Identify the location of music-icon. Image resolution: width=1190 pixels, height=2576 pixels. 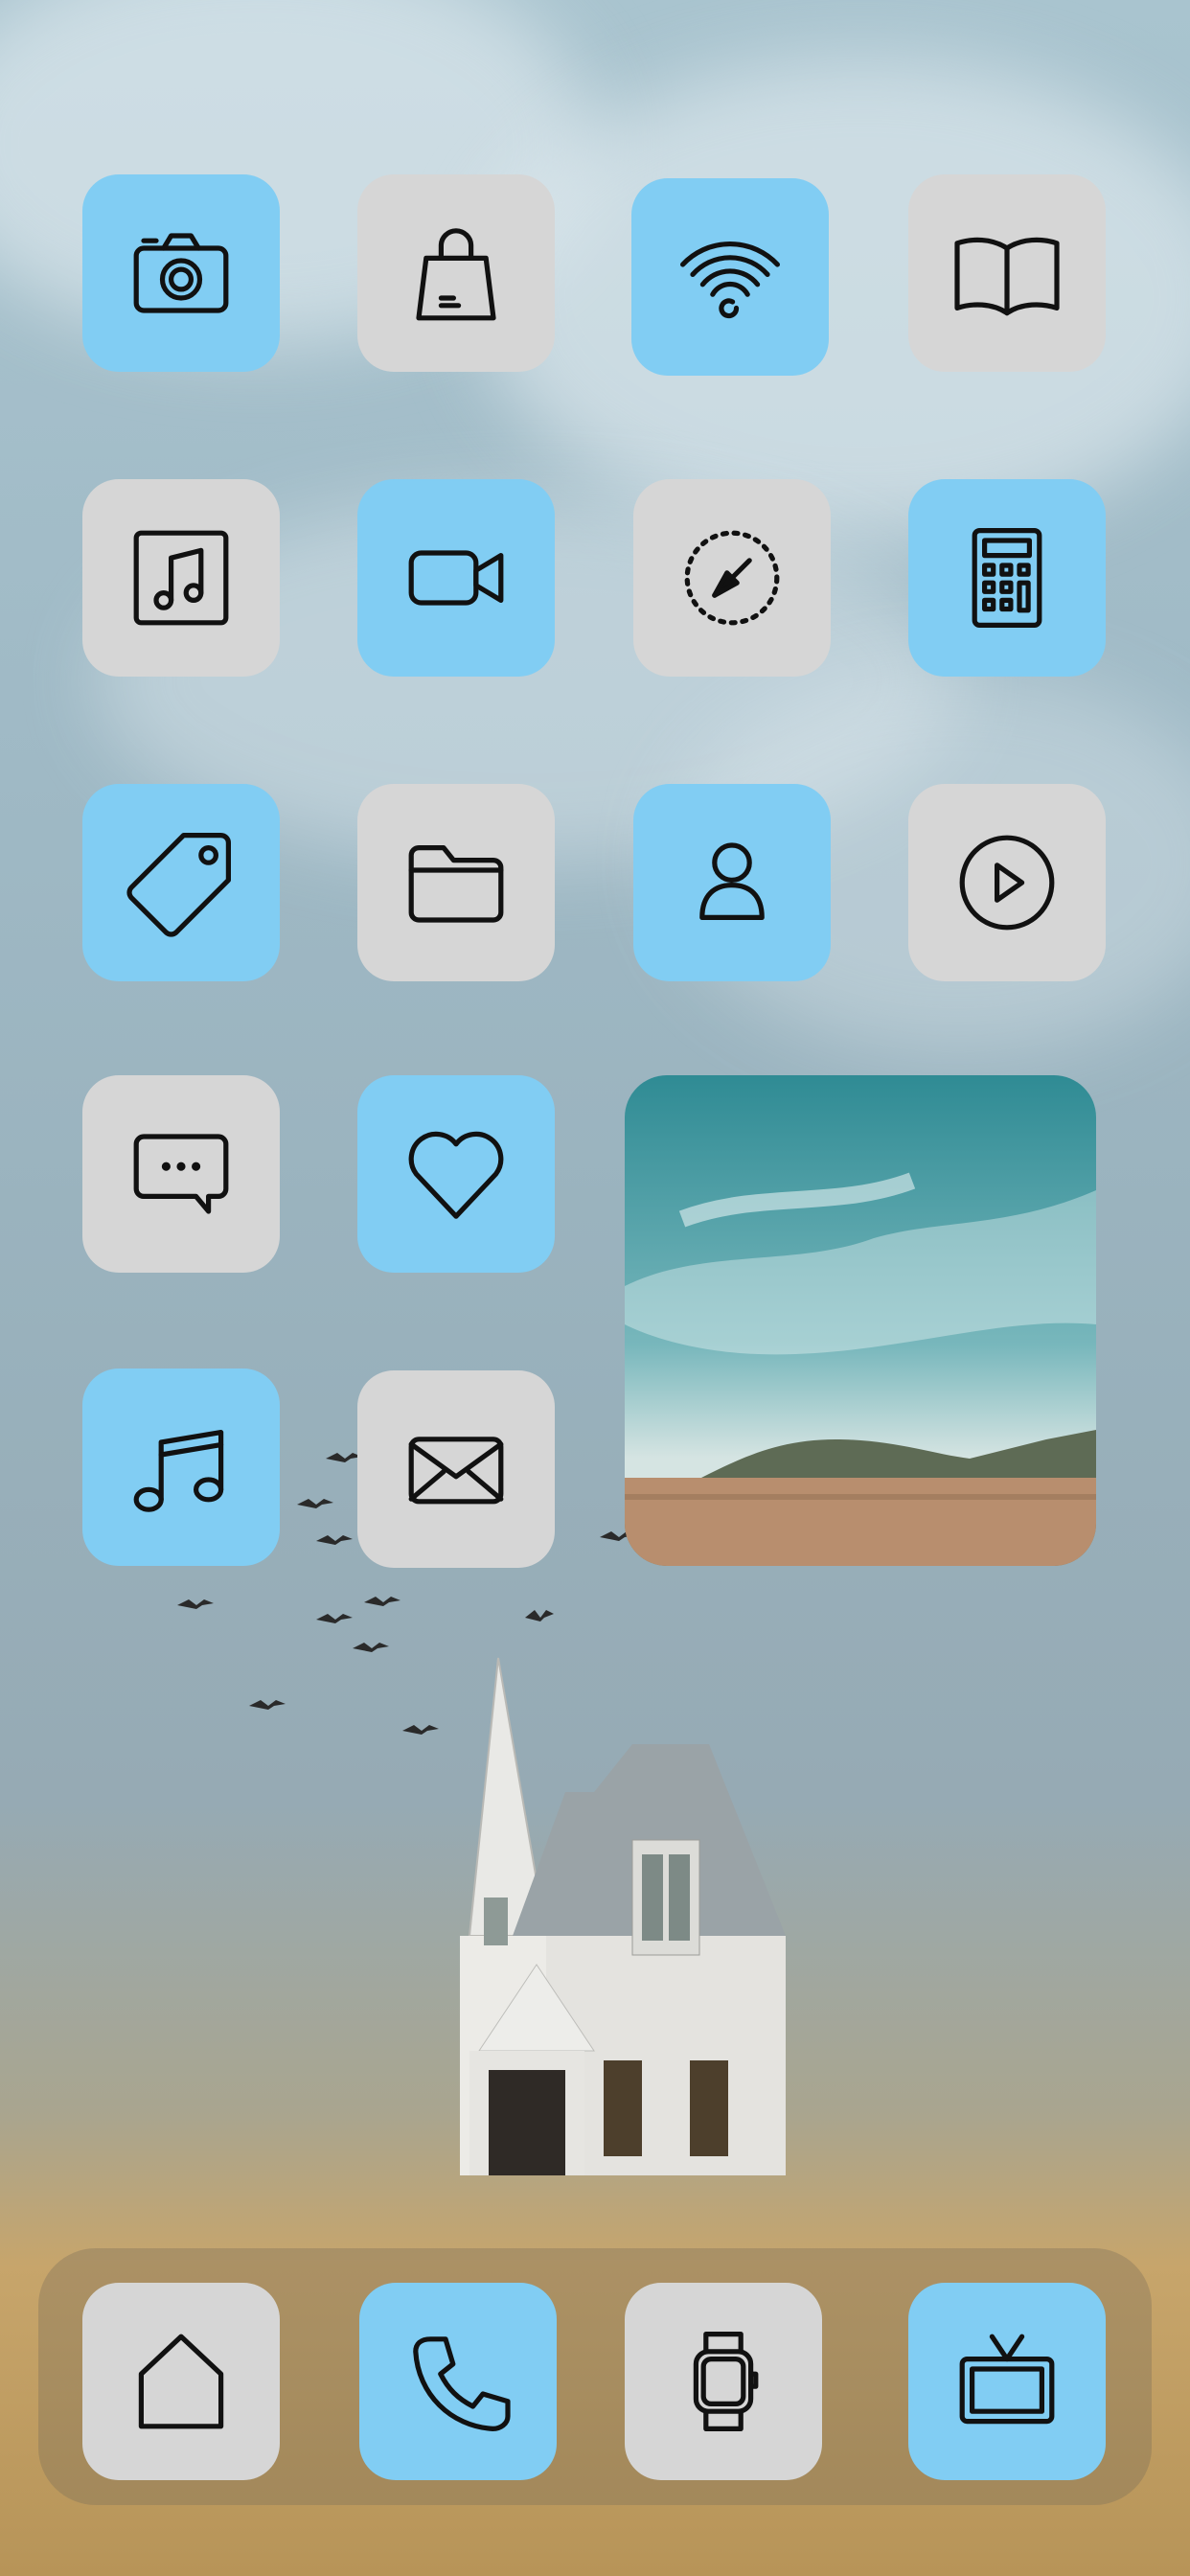
(179, 1471).